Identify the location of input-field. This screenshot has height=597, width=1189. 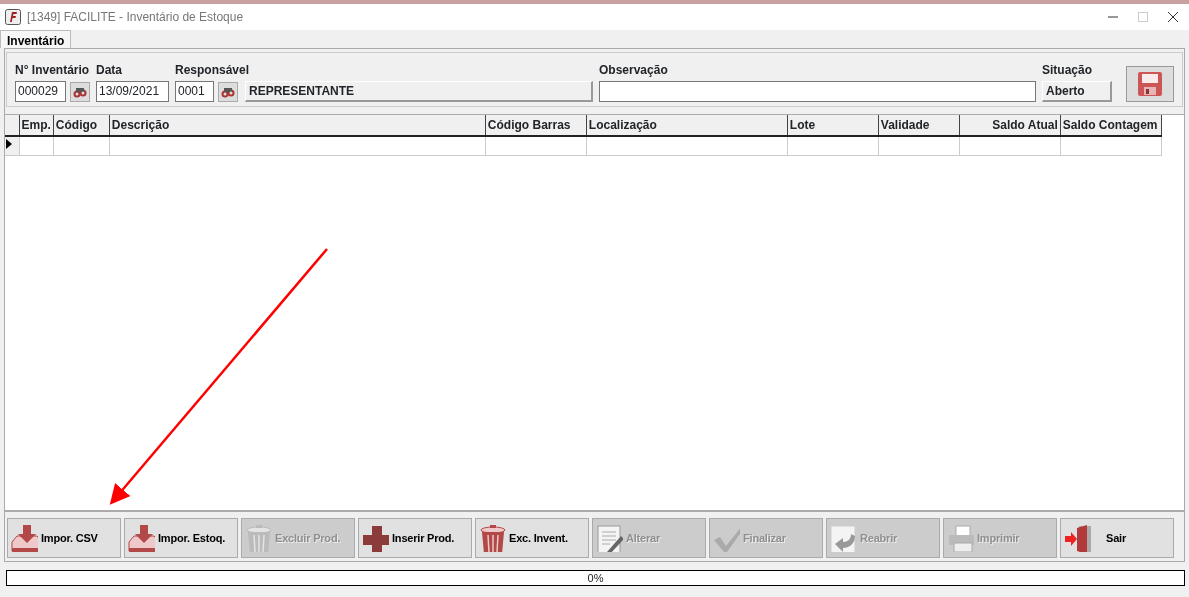
(817, 91).